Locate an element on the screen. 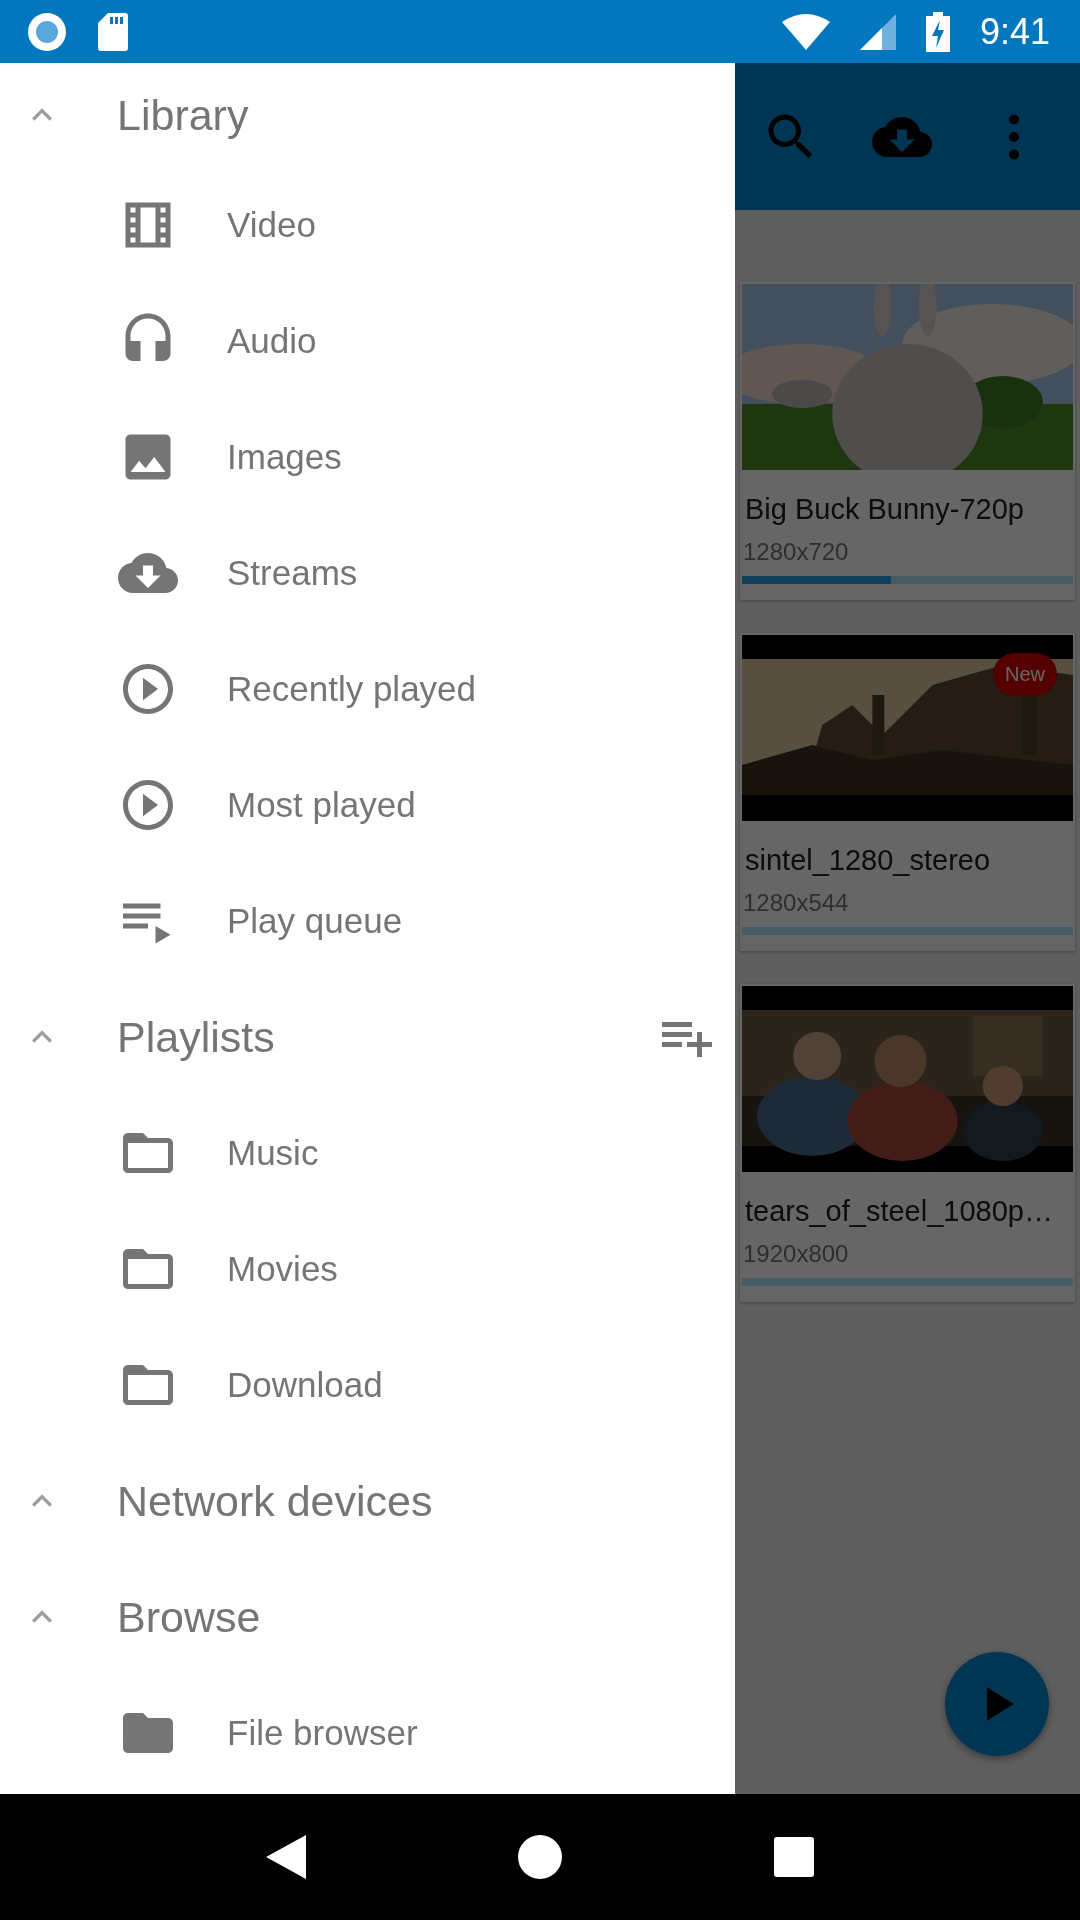 Image resolution: width=1080 pixels, height=1920 pixels. drawer-item: Images is located at coordinates (367, 457).